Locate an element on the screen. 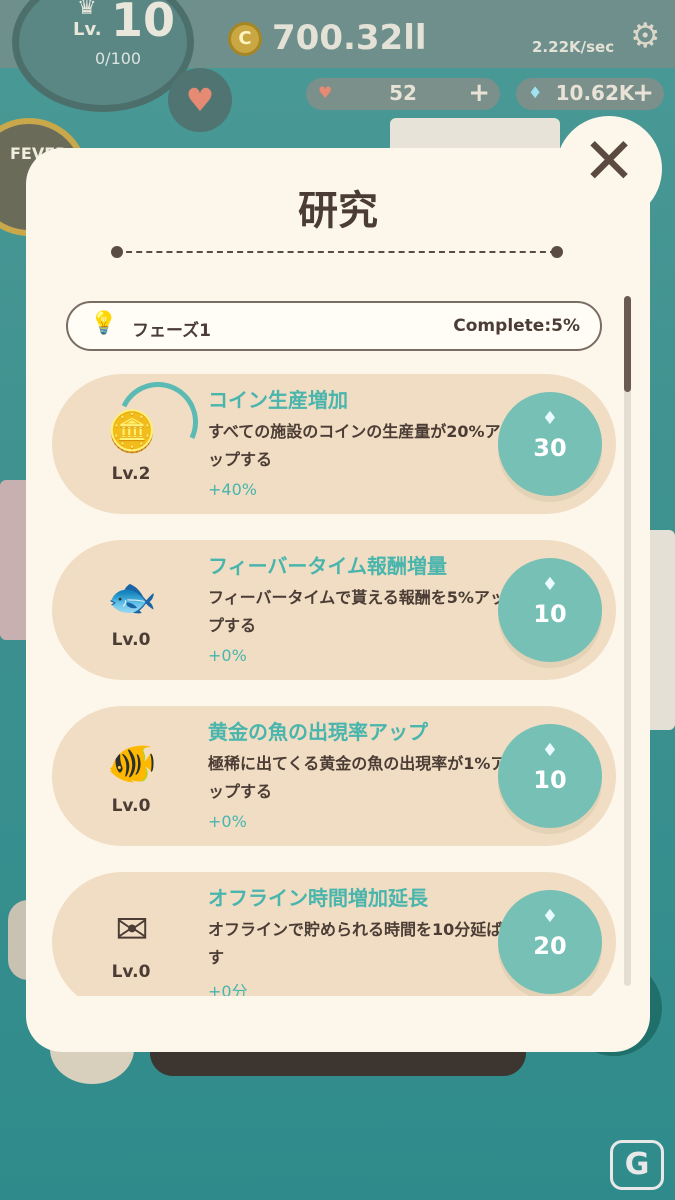  research-title: コイン生産増加 is located at coordinates (278, 400).